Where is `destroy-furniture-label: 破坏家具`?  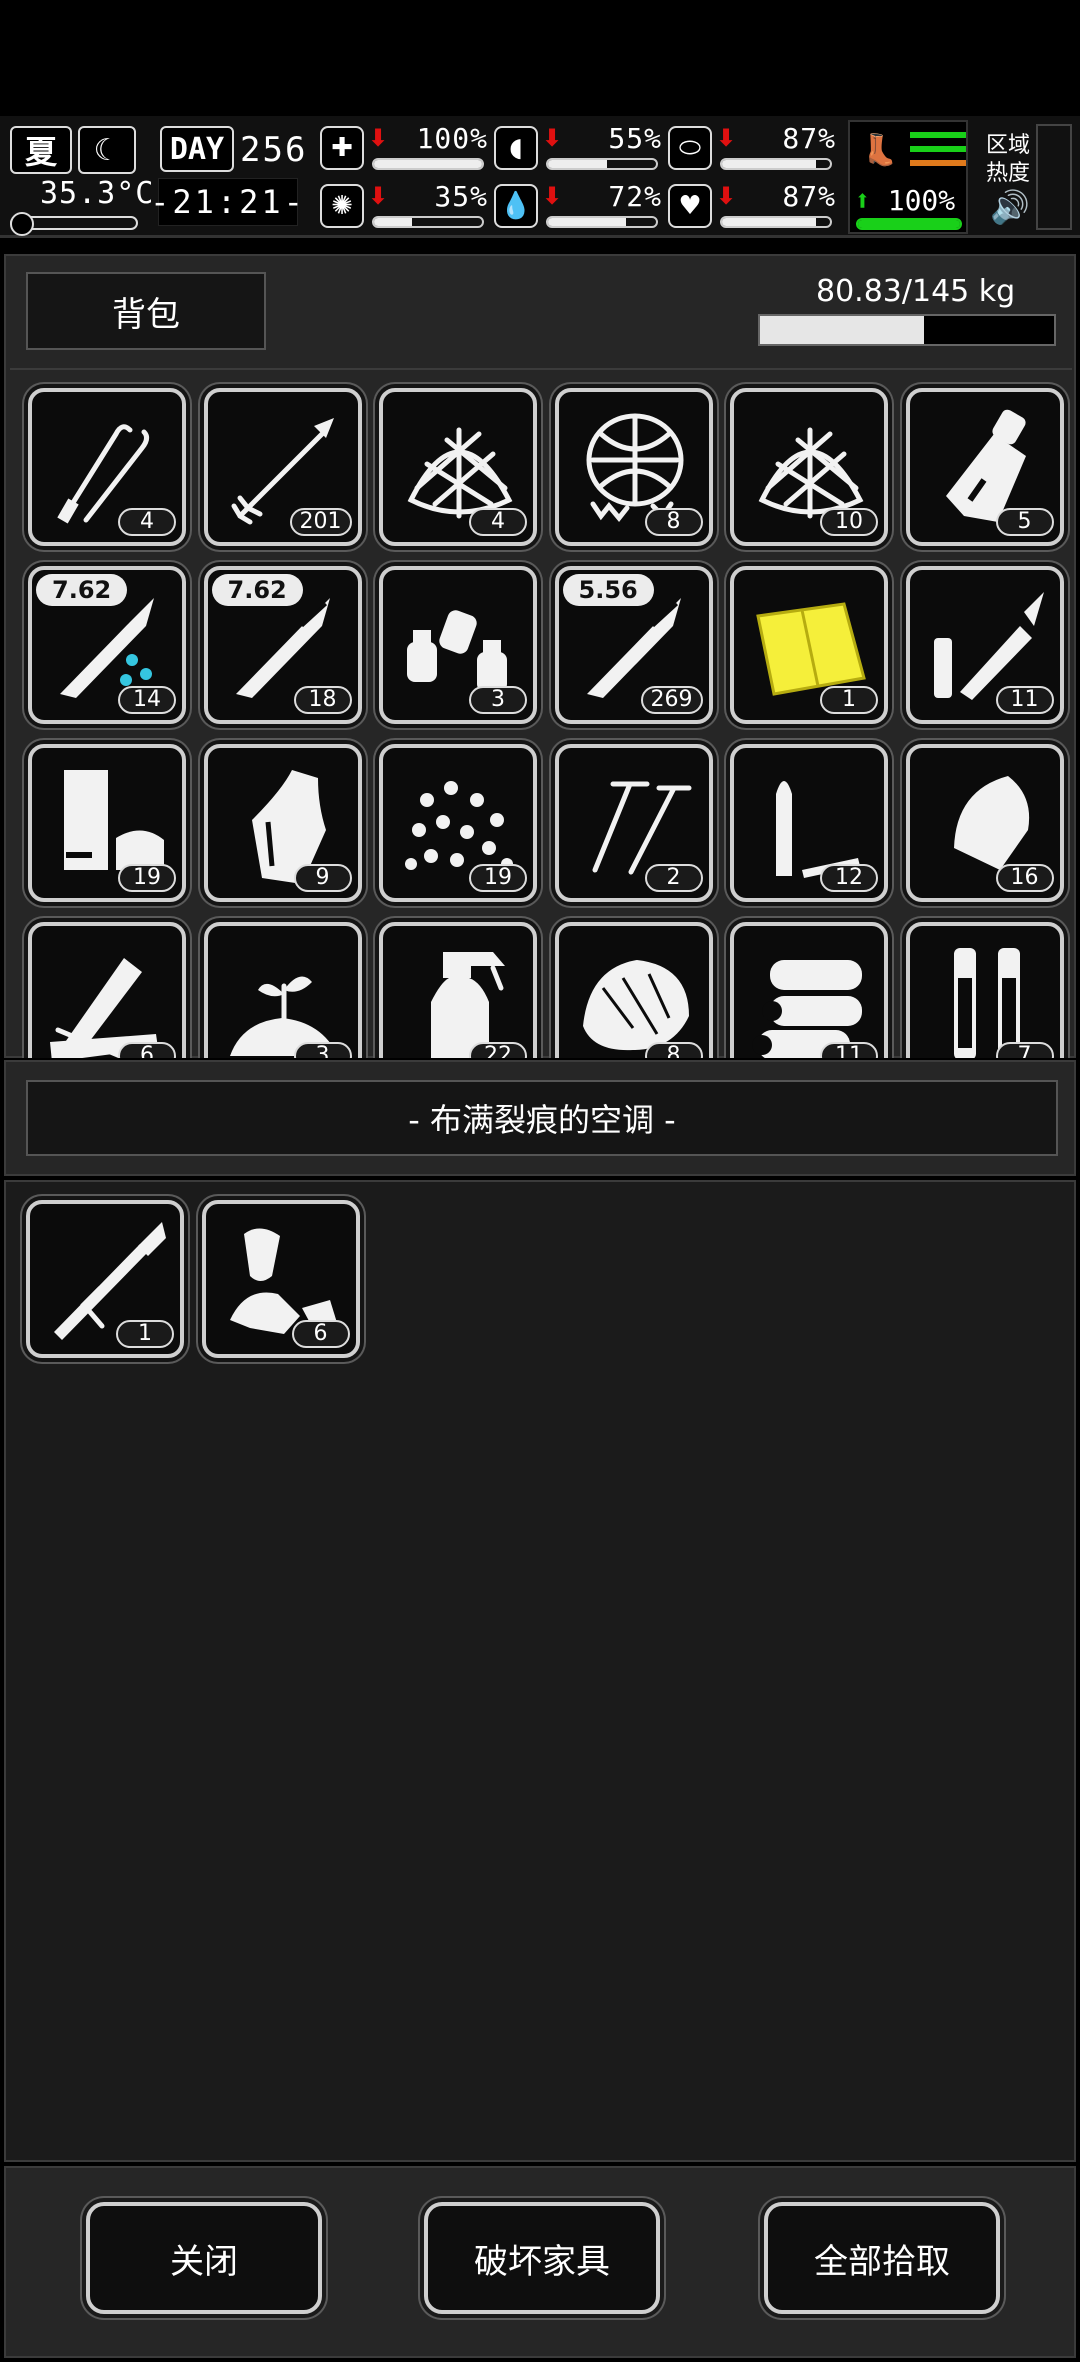 destroy-furniture-label: 破坏家具 is located at coordinates (542, 2261).